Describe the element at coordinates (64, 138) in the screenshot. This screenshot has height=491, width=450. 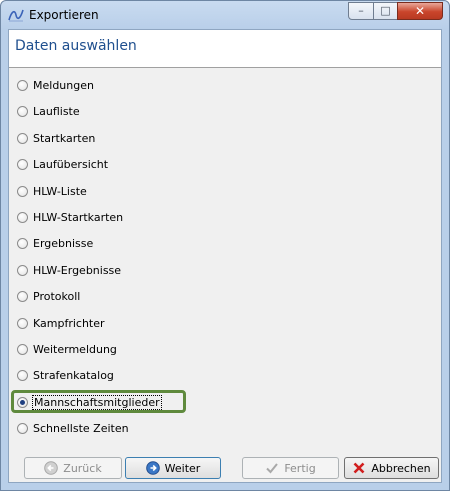
I see `option-label: Startkarten` at that location.